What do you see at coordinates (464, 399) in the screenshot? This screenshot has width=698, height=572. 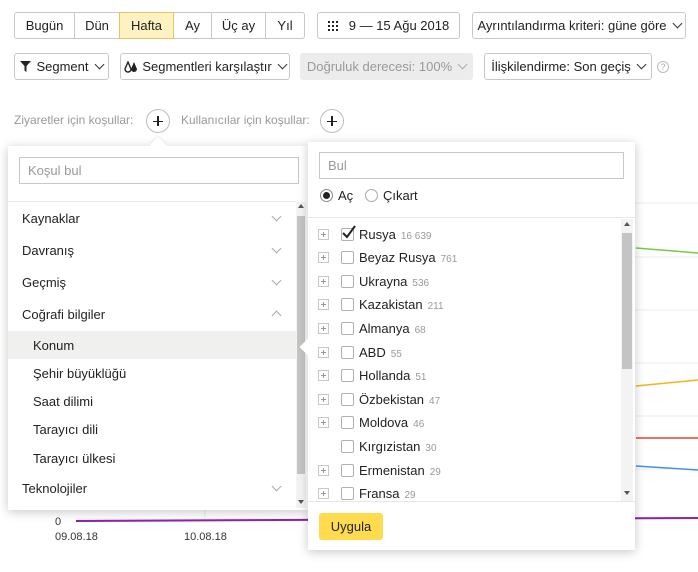 I see `country-row: Özbekistan 47` at bounding box center [464, 399].